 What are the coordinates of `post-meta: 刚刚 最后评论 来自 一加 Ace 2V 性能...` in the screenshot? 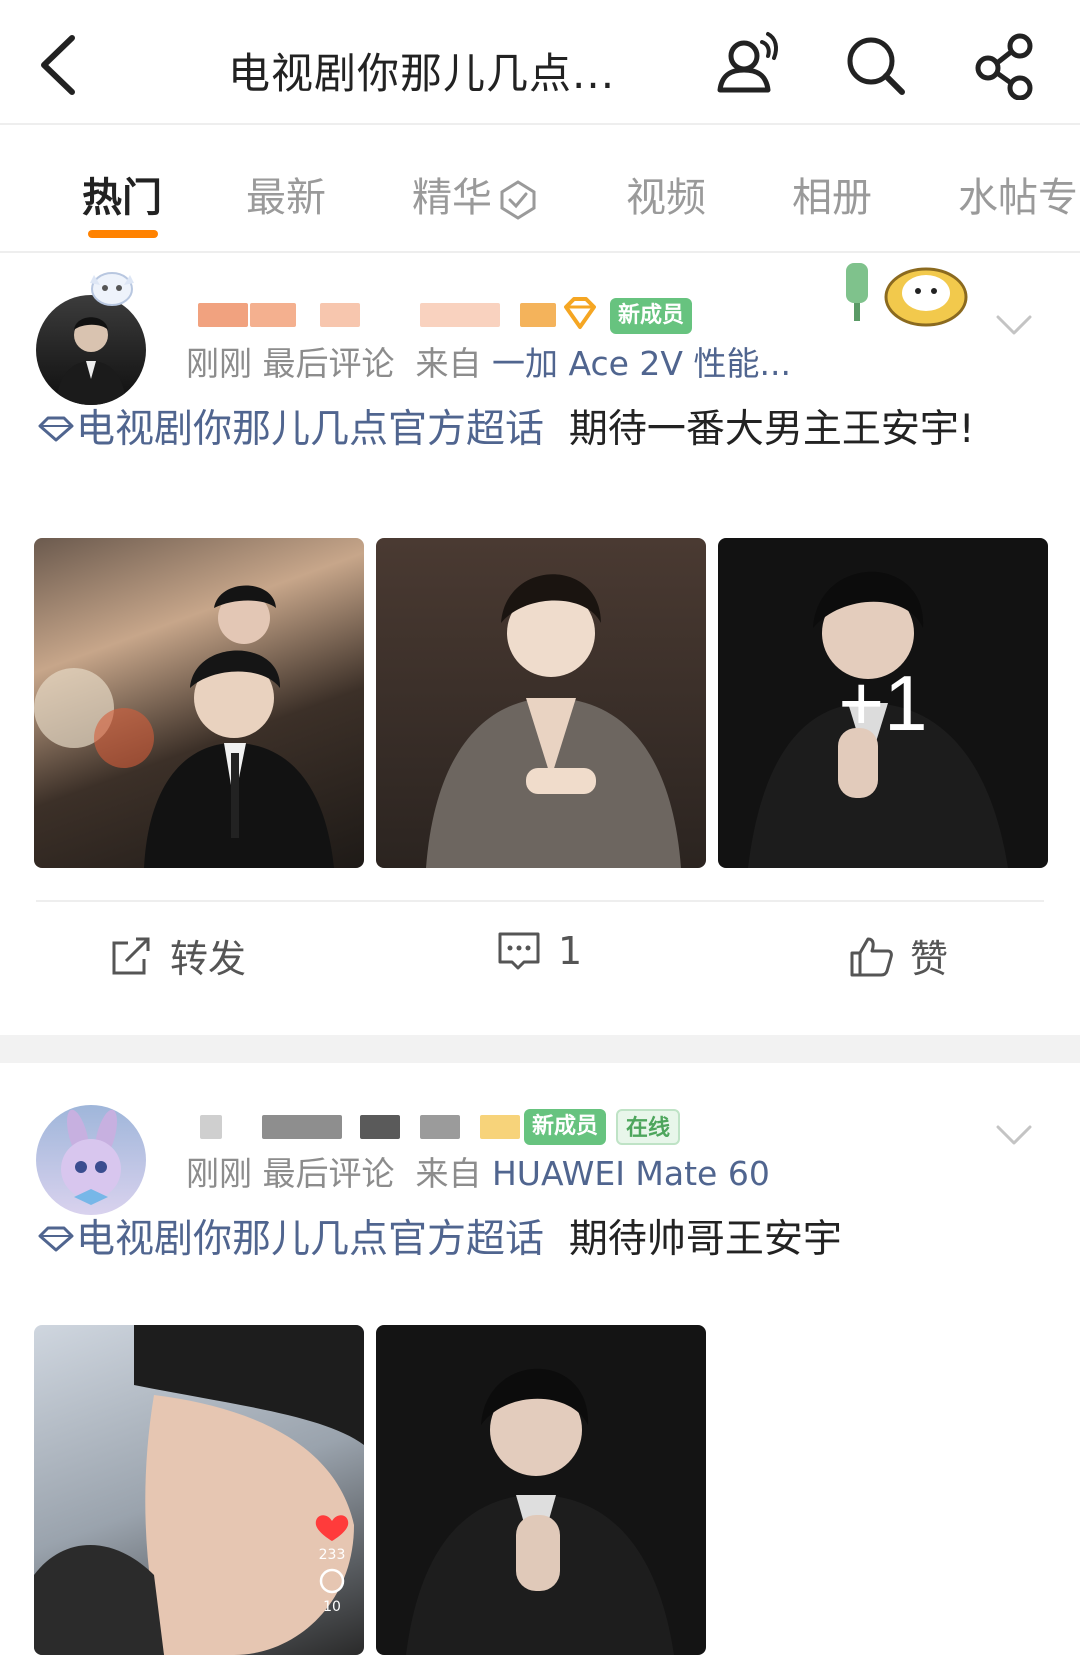 It's located at (488, 361).